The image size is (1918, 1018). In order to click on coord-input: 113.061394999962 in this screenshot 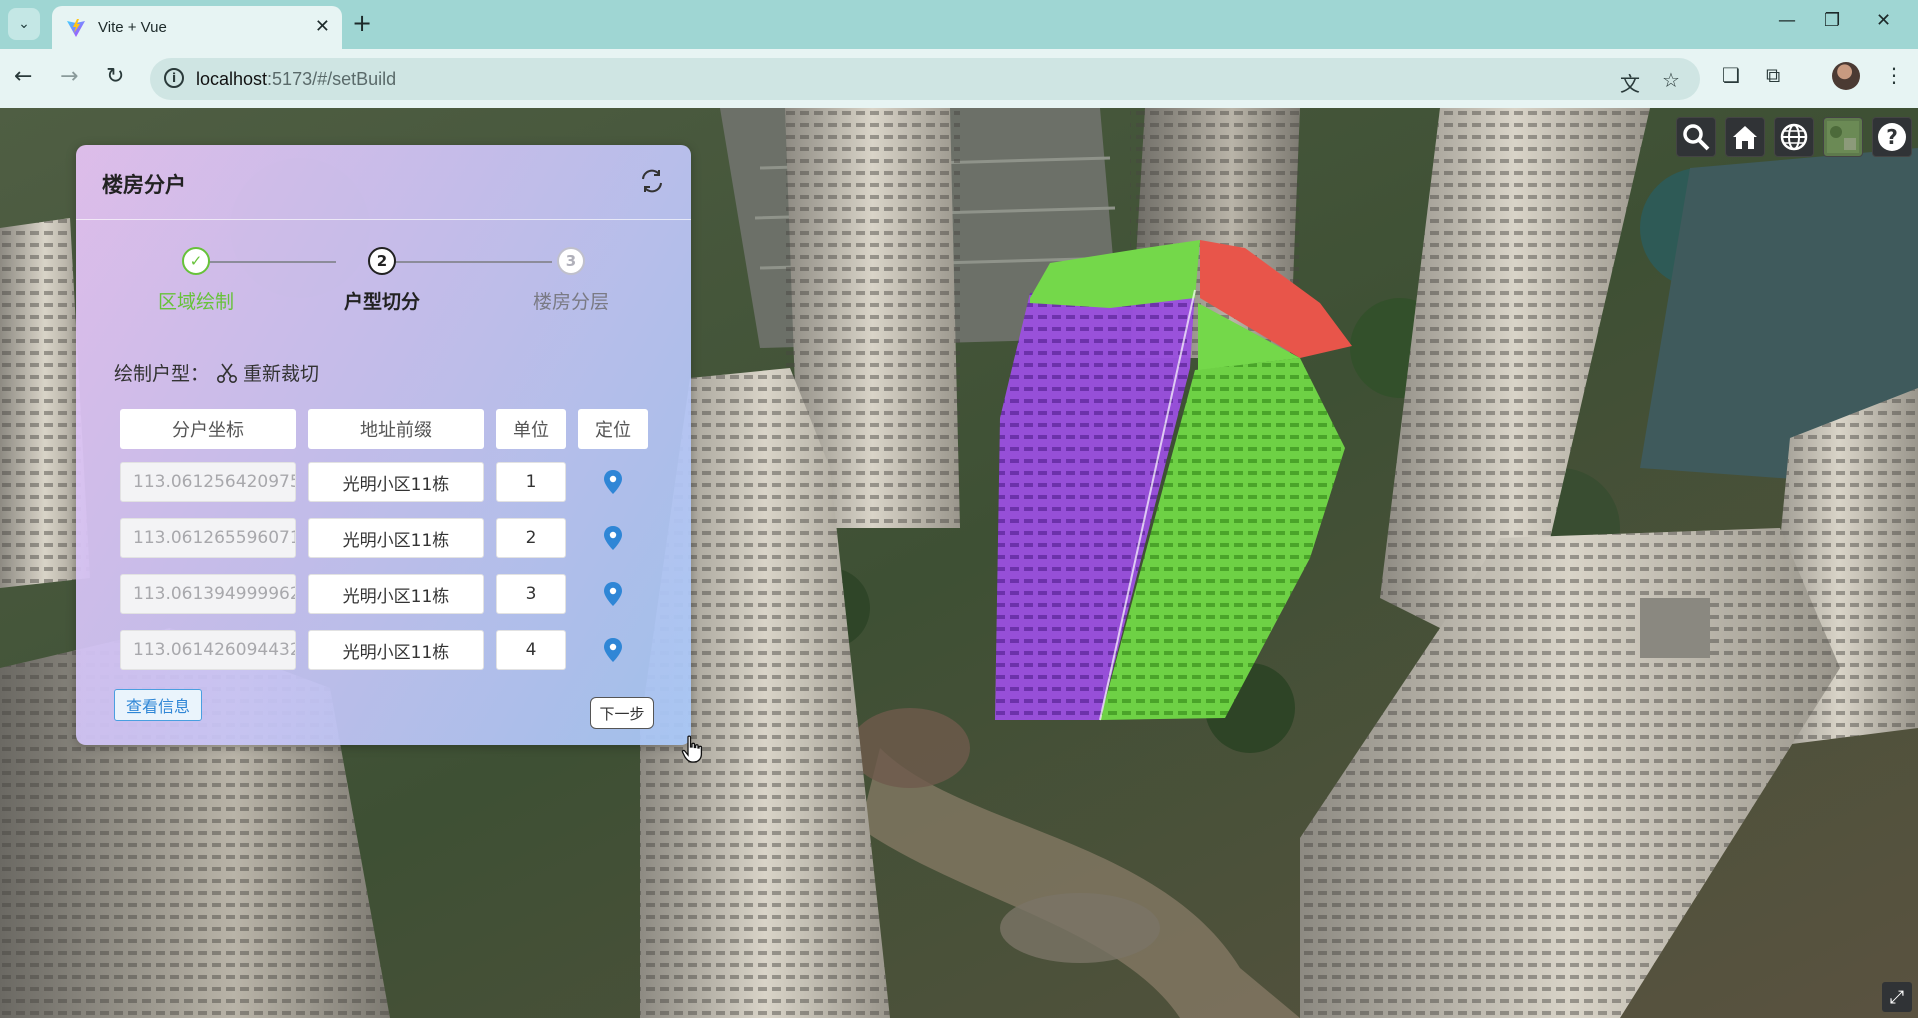, I will do `click(208, 594)`.